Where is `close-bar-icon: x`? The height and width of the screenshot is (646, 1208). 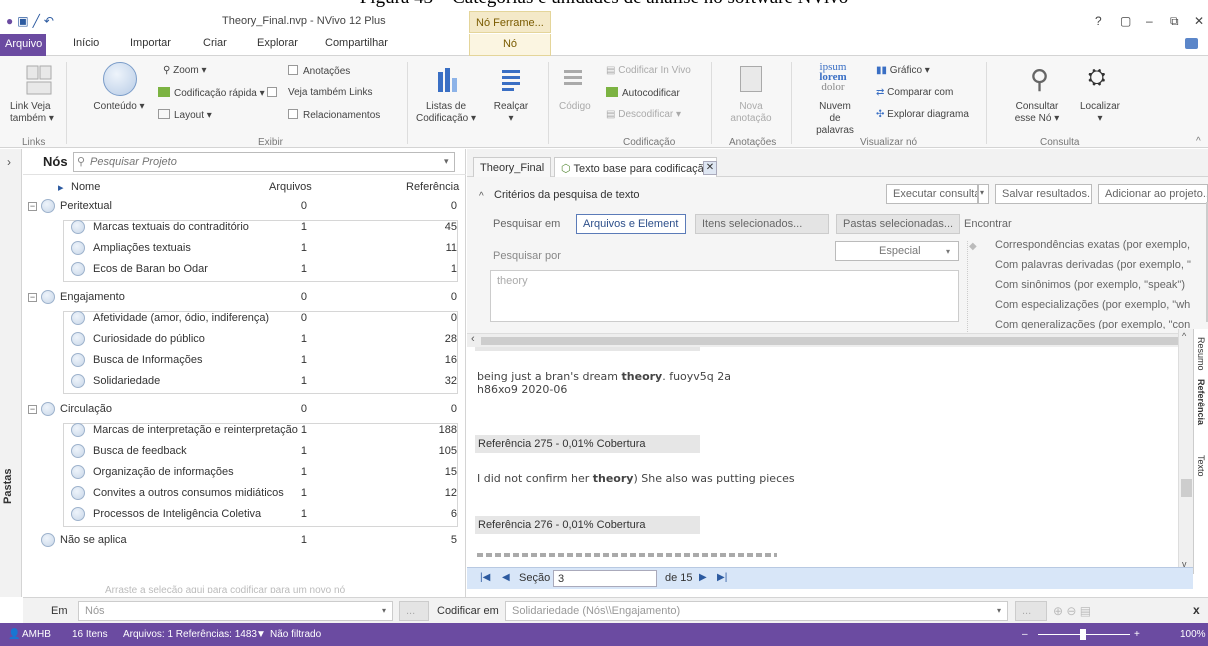
close-bar-icon: x is located at coordinates (1196, 610).